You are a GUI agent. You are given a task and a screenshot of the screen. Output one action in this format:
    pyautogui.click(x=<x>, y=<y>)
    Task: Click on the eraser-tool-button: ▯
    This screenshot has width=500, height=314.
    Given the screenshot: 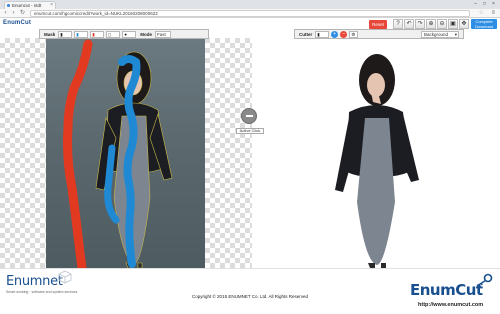 What is the action you would take?
    pyautogui.click(x=113, y=34)
    